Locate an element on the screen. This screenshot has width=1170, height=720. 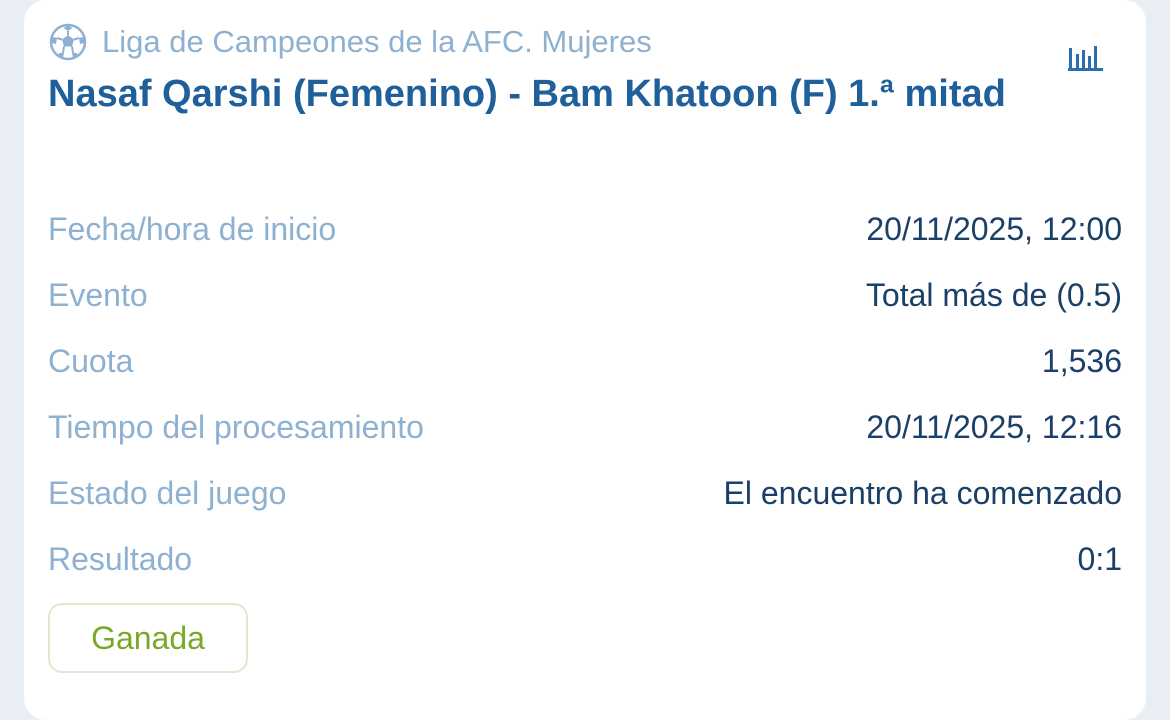
bar-chart-icon is located at coordinates (1086, 57).